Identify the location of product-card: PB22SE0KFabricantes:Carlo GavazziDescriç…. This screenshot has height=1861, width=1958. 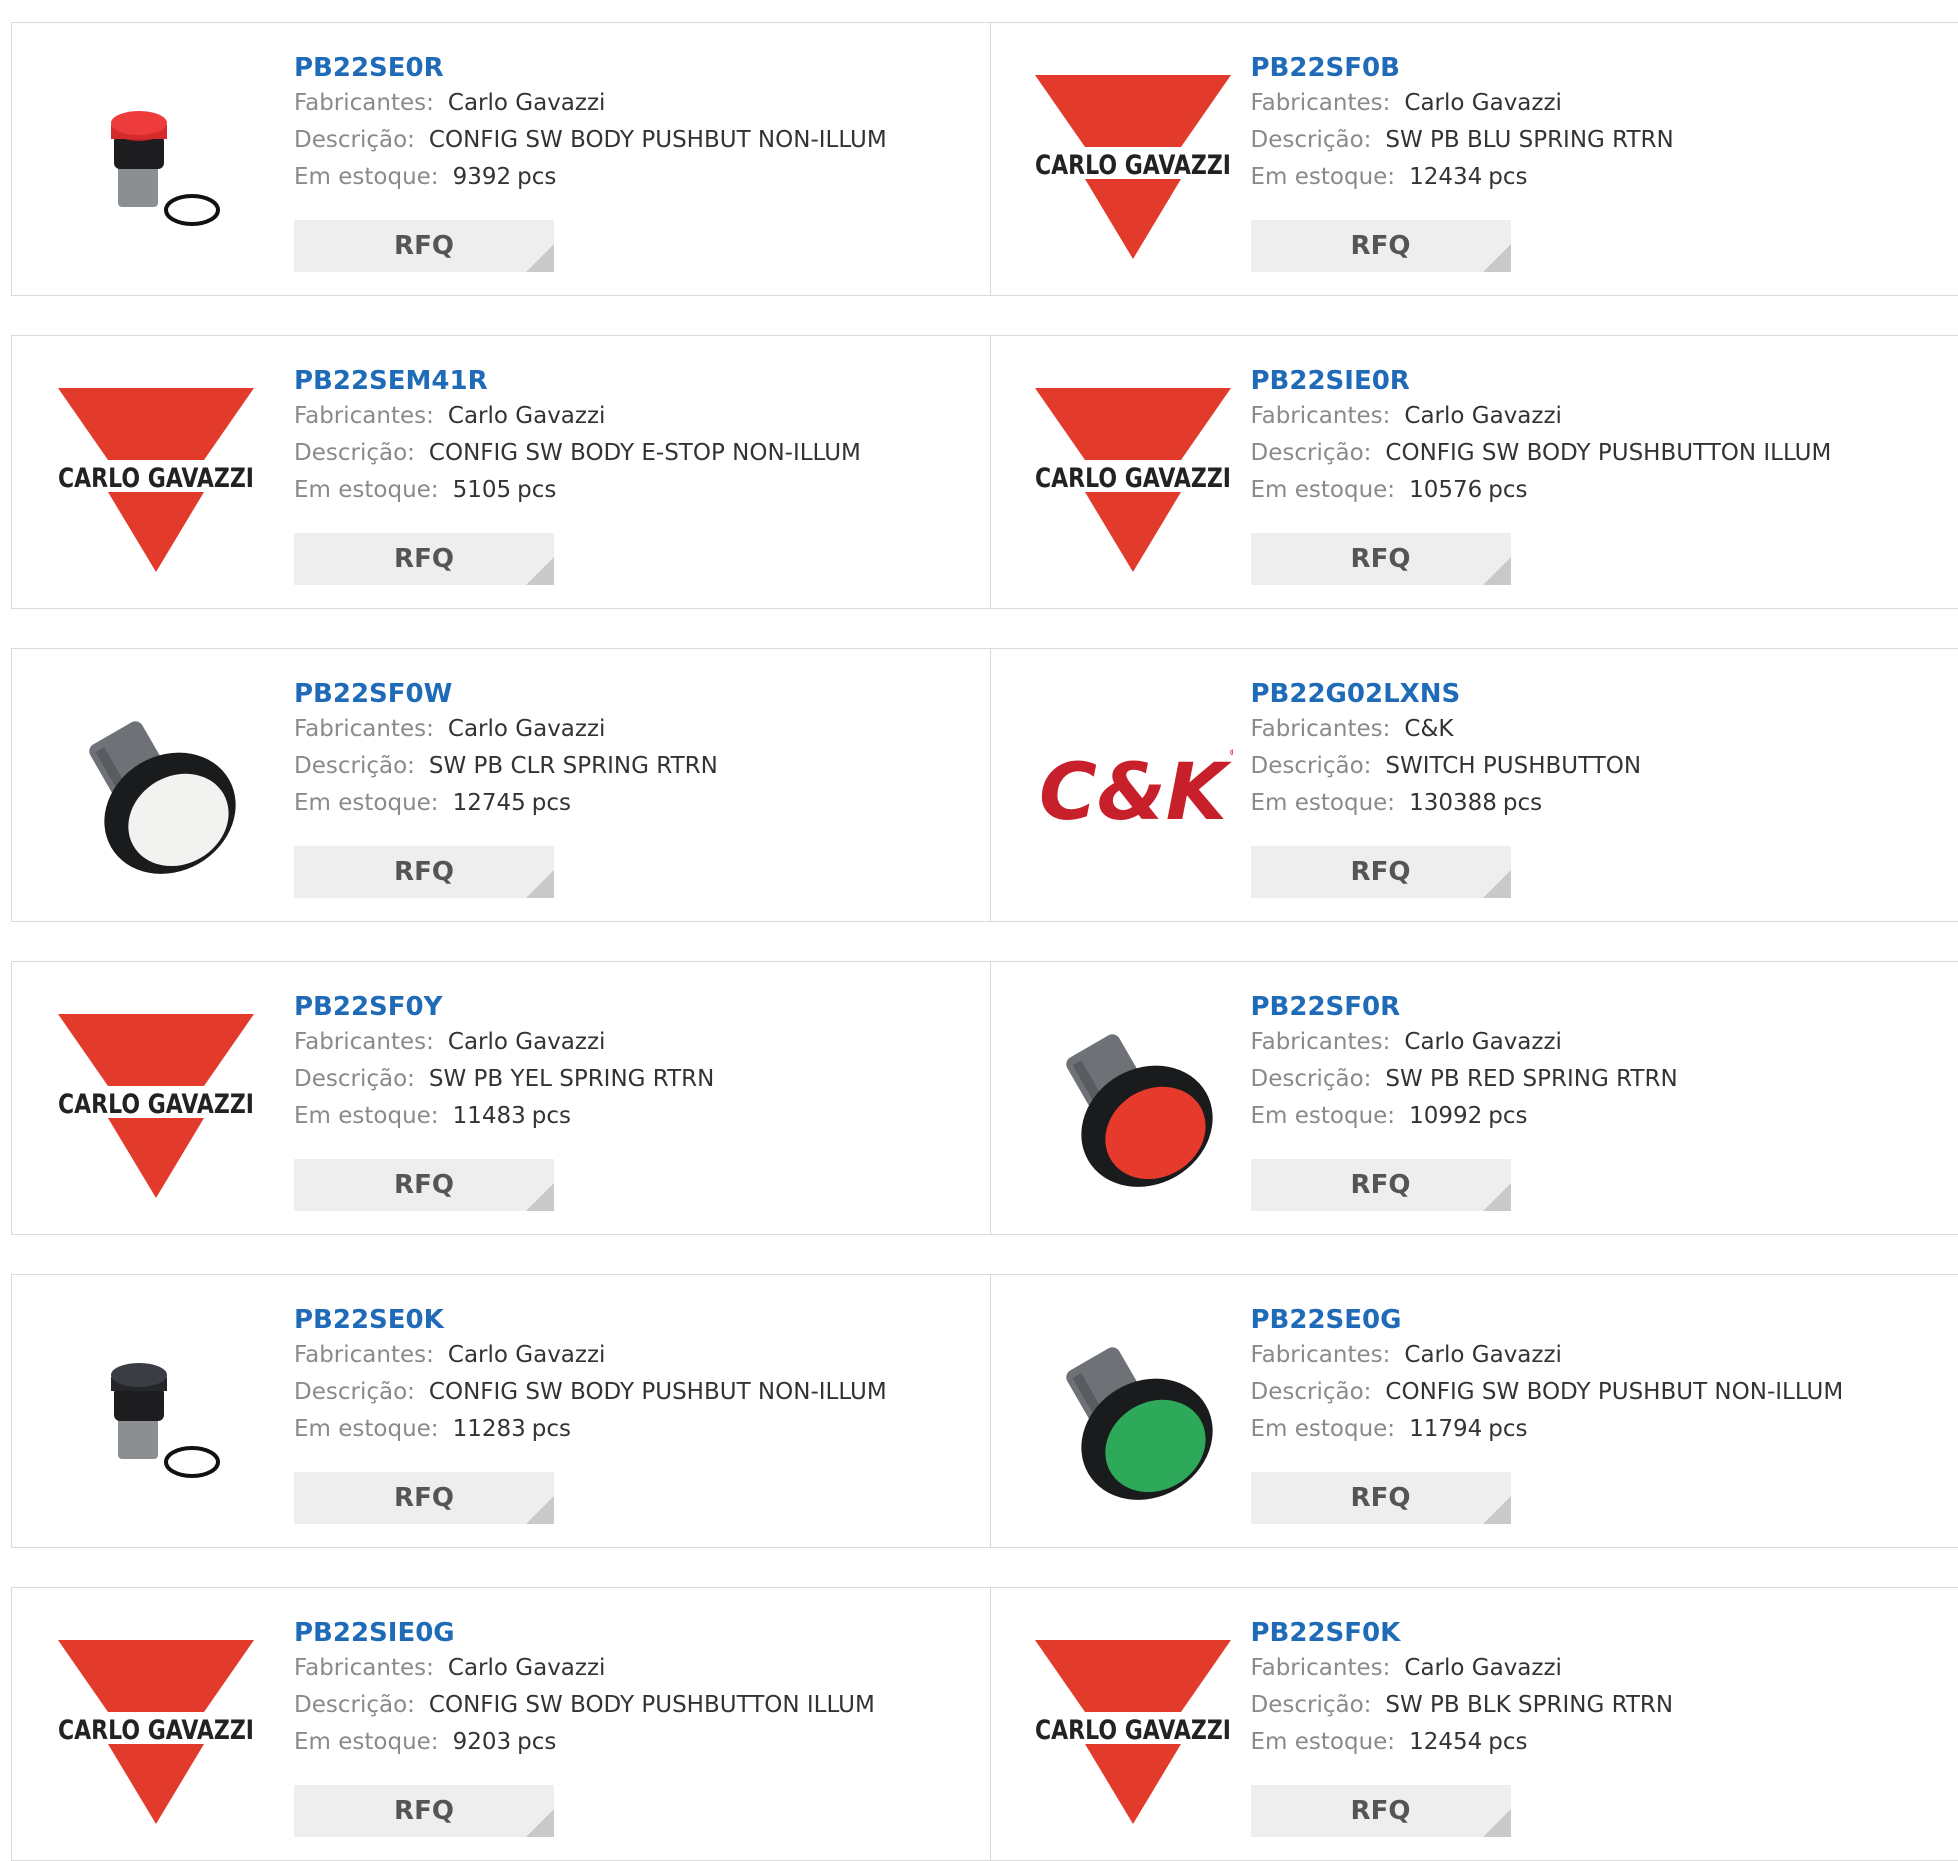
(501, 1411).